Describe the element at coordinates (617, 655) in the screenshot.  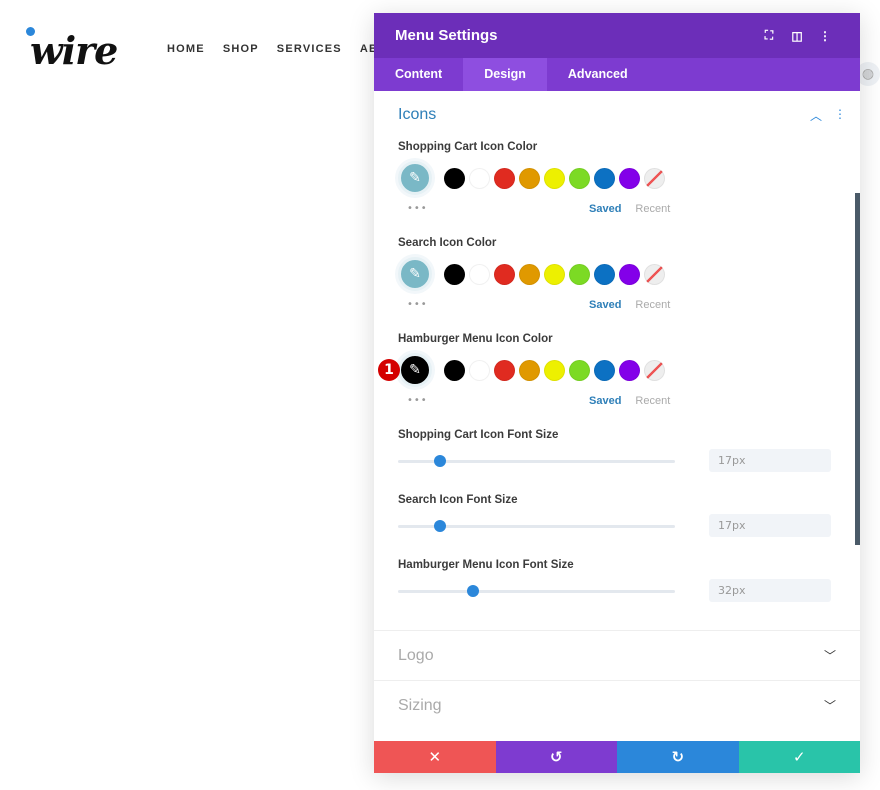
I see `section-logo: Logo ﹀` at that location.